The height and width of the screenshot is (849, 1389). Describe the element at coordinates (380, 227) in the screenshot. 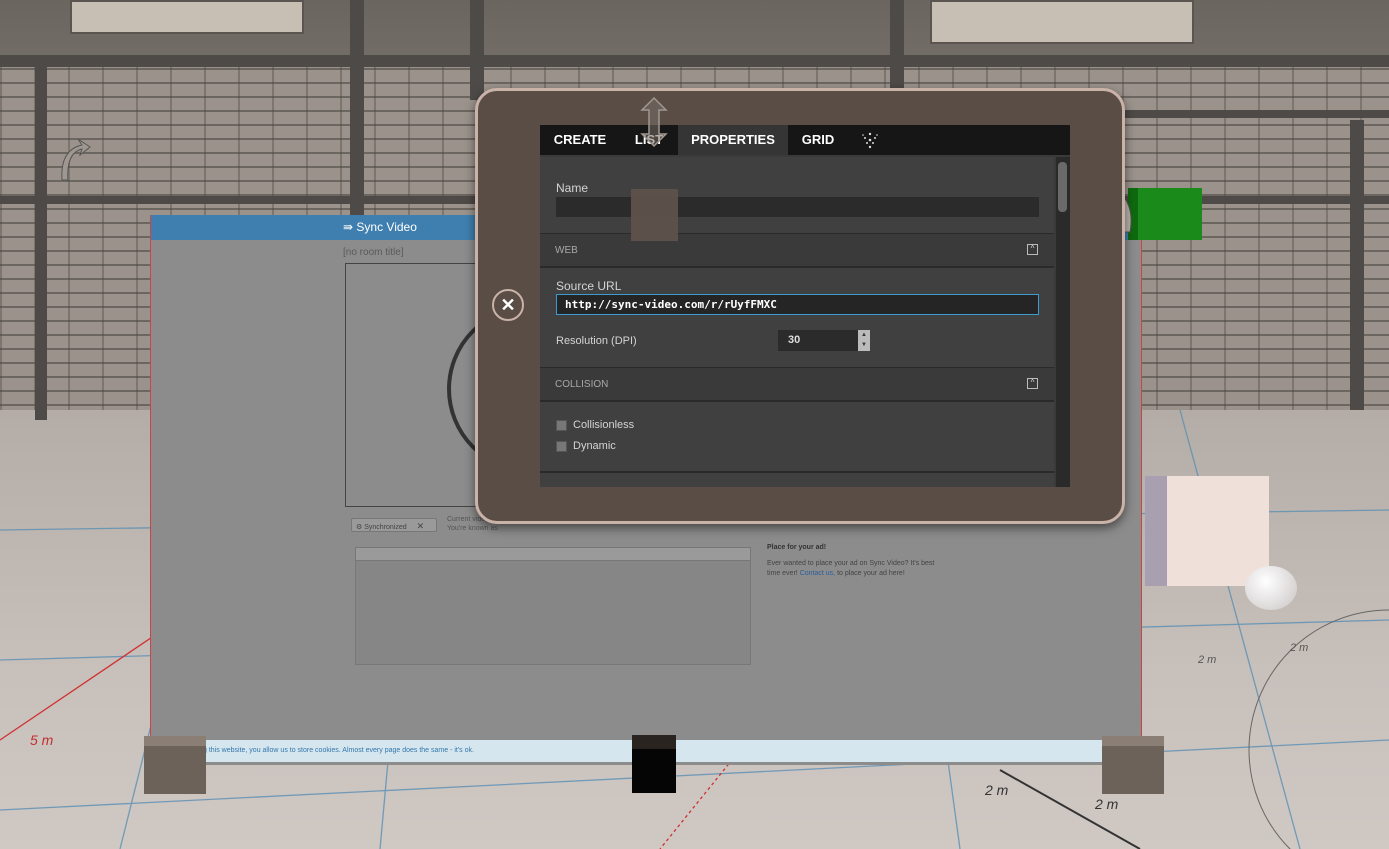

I see `site-logo: ⇛ Sync Video` at that location.